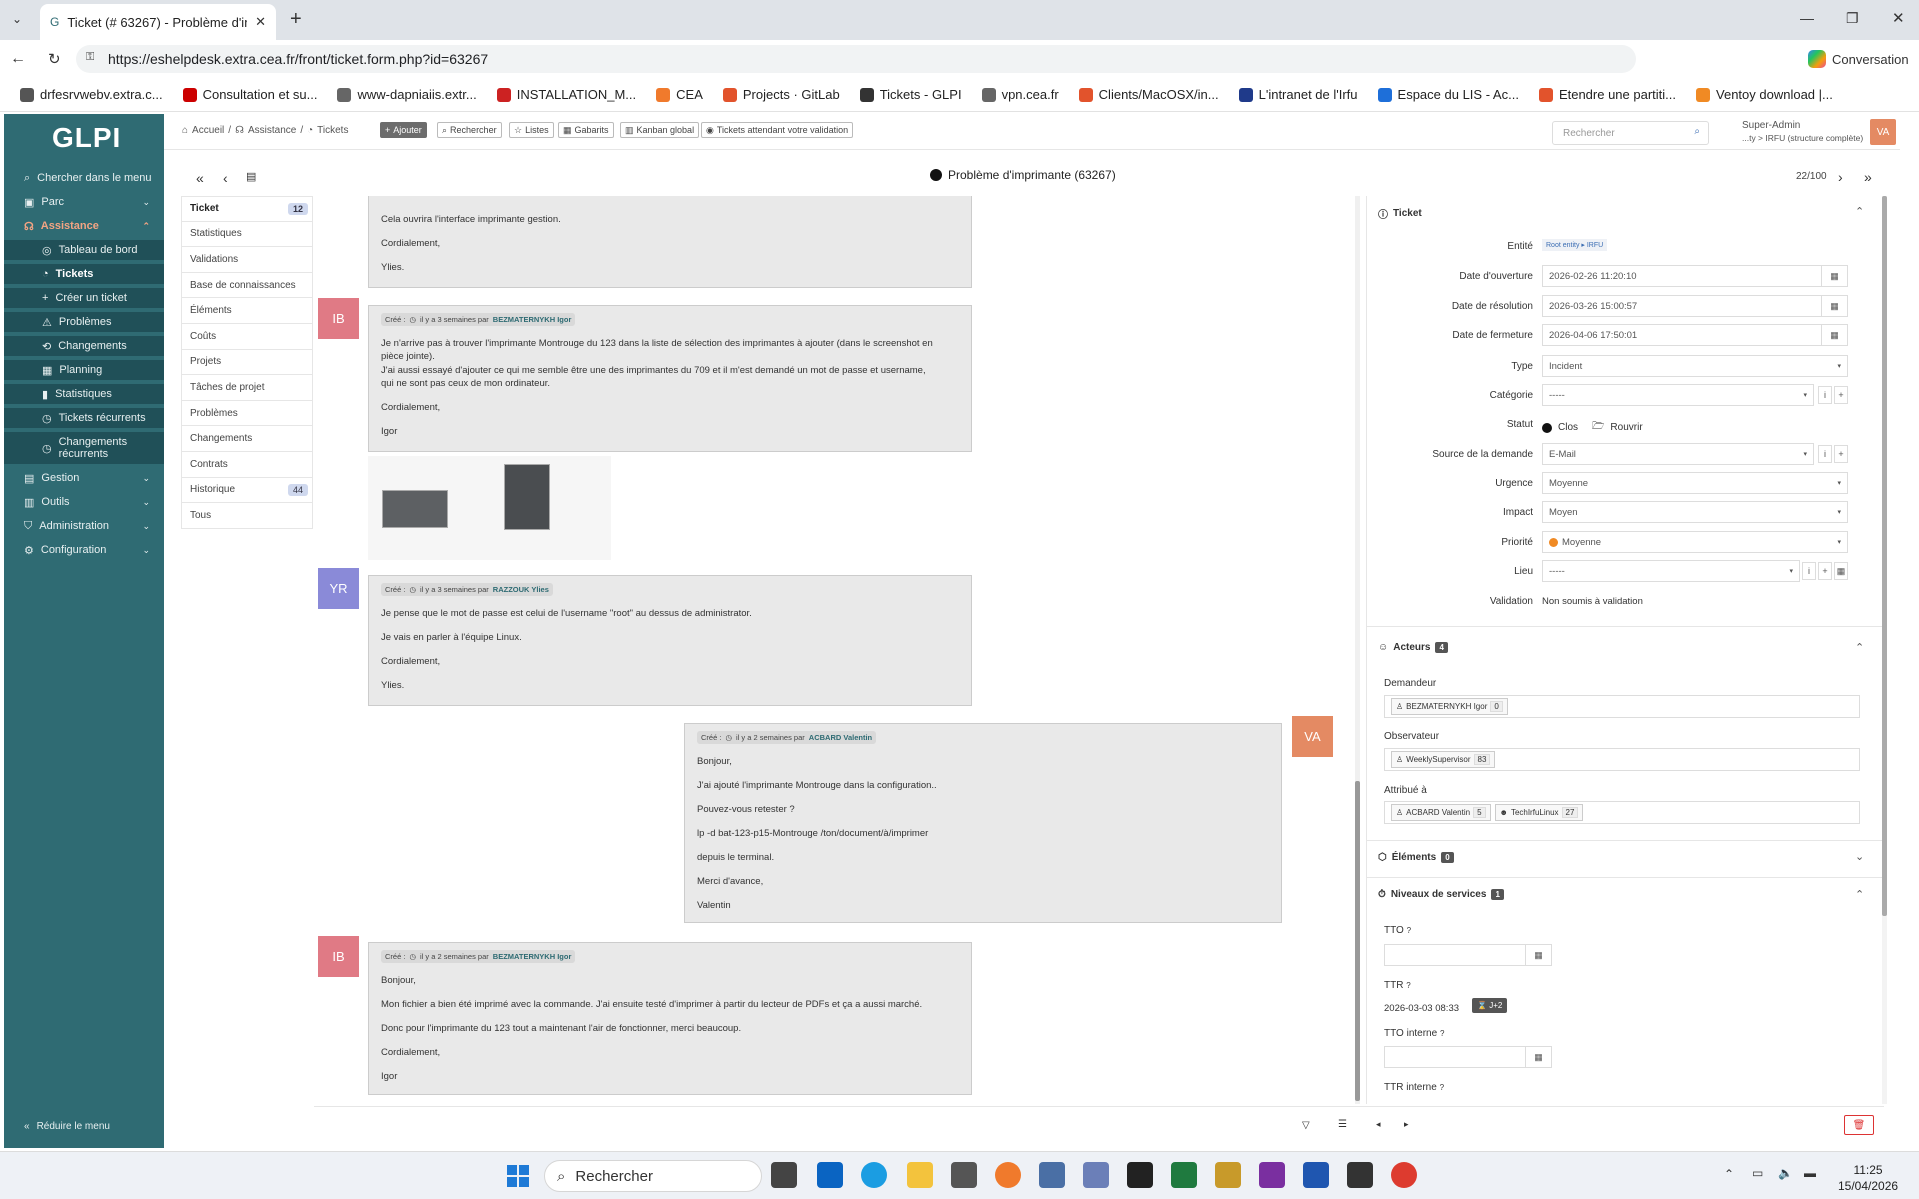 Image resolution: width=1919 pixels, height=1199 pixels. What do you see at coordinates (1840, 177) in the screenshot?
I see `next-item-icon: ›` at bounding box center [1840, 177].